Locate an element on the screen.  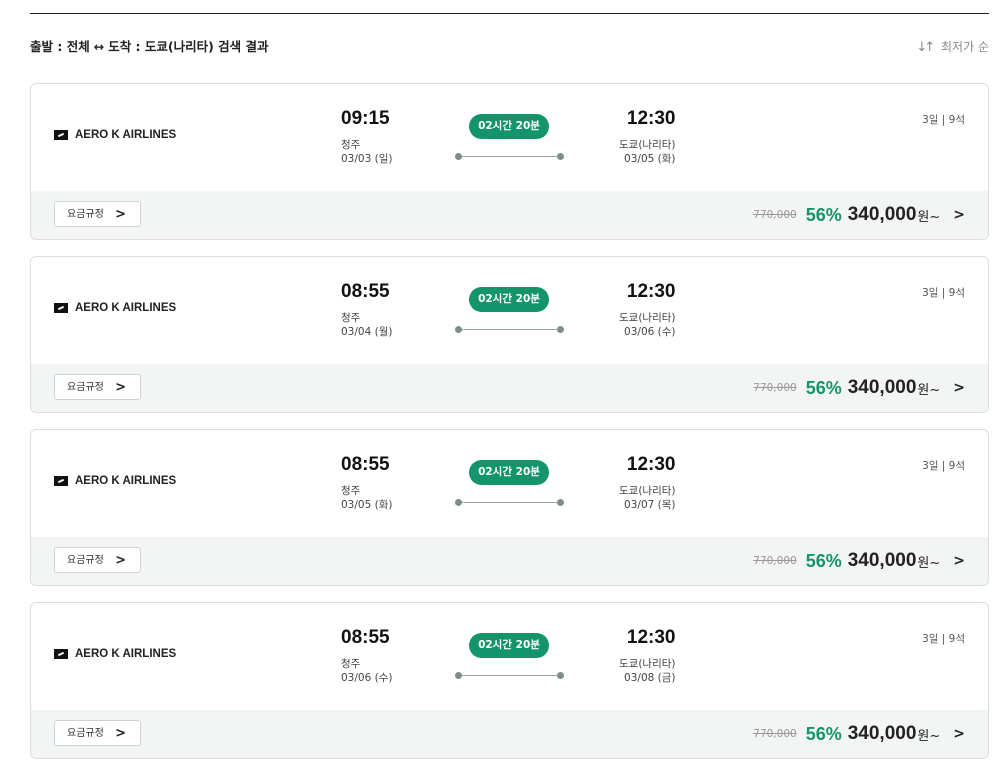
arrival: 12:30 도쿄(나리타) 03/06 (수) is located at coordinates (647, 309).